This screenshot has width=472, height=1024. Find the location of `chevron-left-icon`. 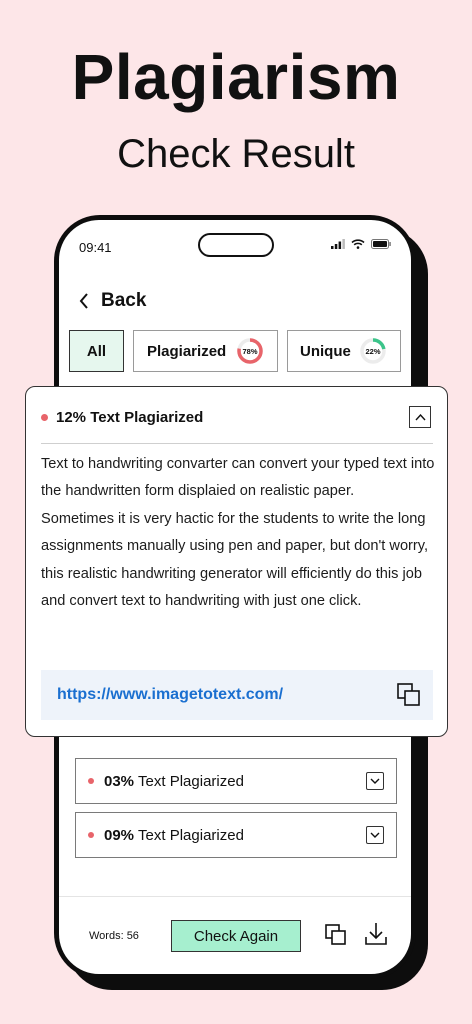

chevron-left-icon is located at coordinates (83, 301).